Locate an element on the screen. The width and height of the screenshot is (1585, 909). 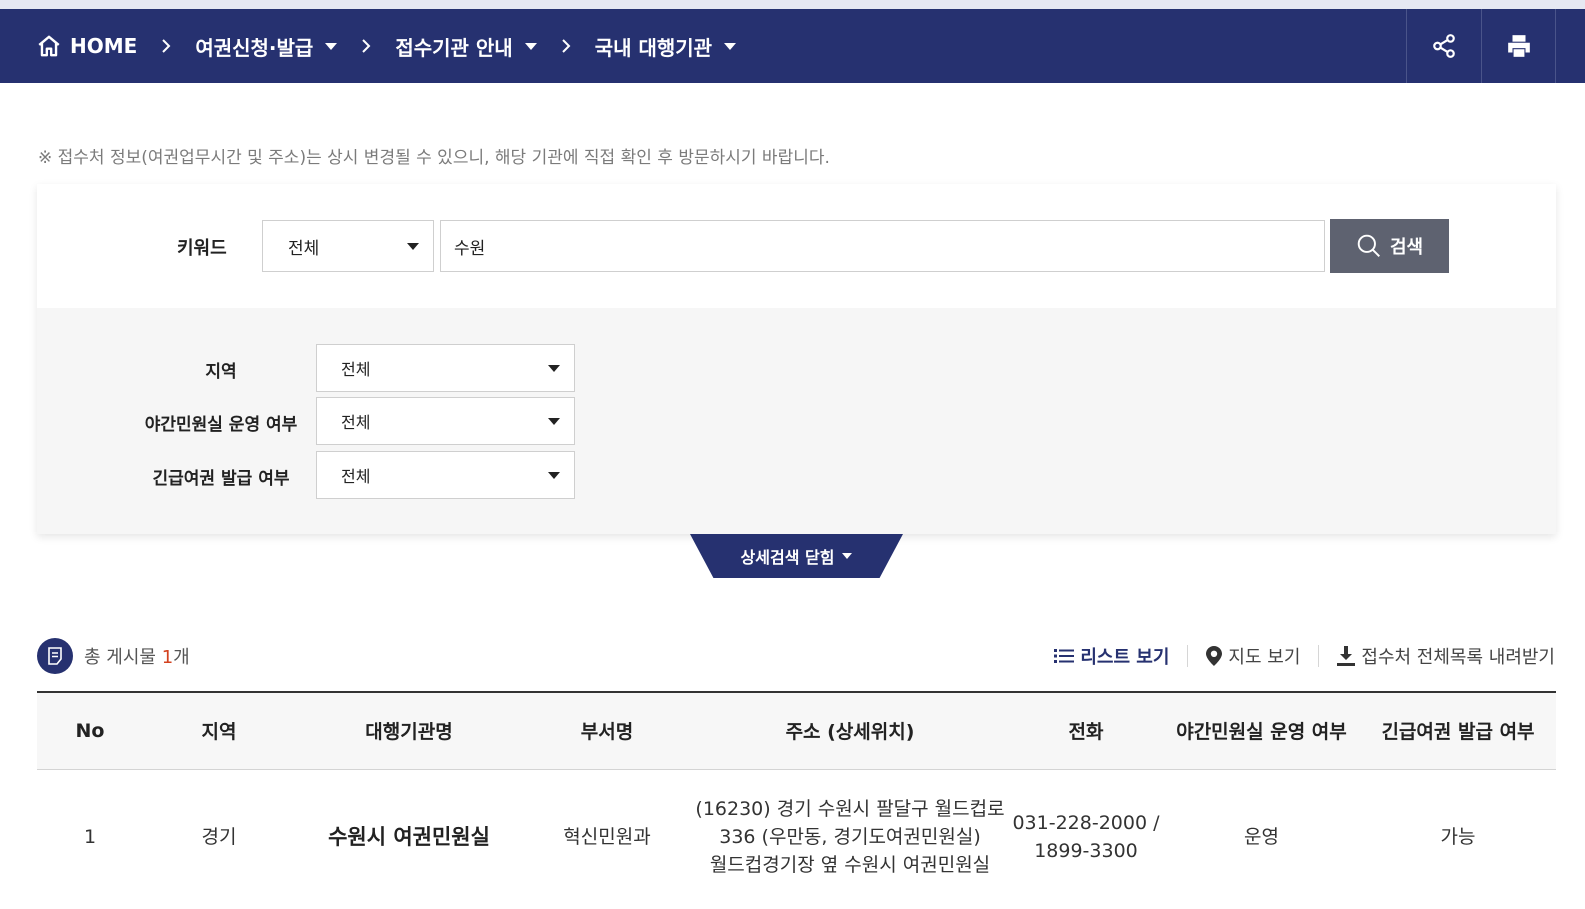
document-icon is located at coordinates (55, 656).